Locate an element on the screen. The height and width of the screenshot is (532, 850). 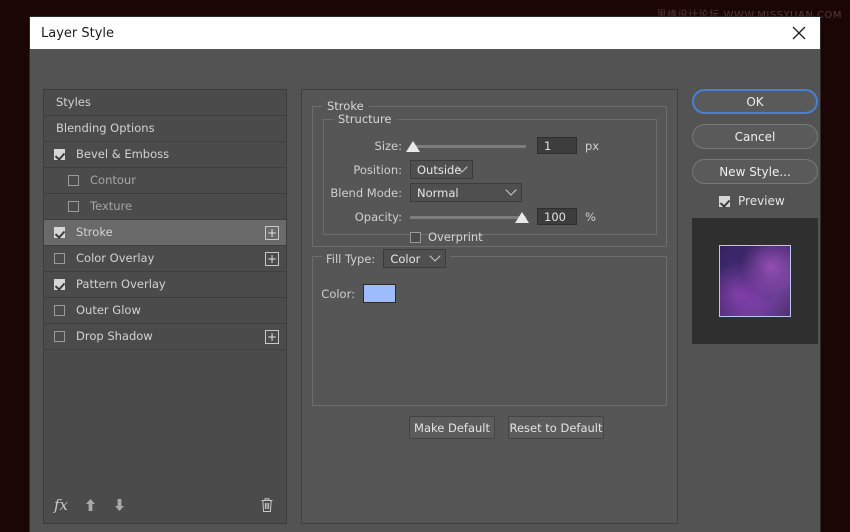
fx-icon: fx is located at coordinates (61, 505).